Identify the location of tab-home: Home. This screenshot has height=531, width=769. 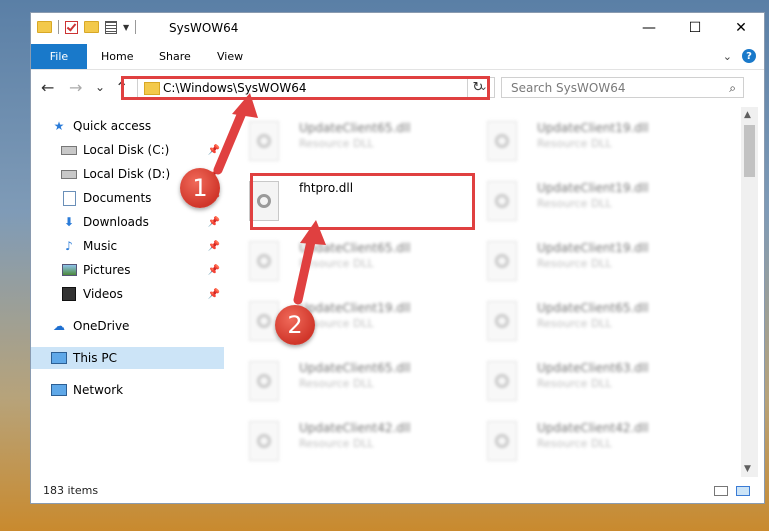
(117, 56).